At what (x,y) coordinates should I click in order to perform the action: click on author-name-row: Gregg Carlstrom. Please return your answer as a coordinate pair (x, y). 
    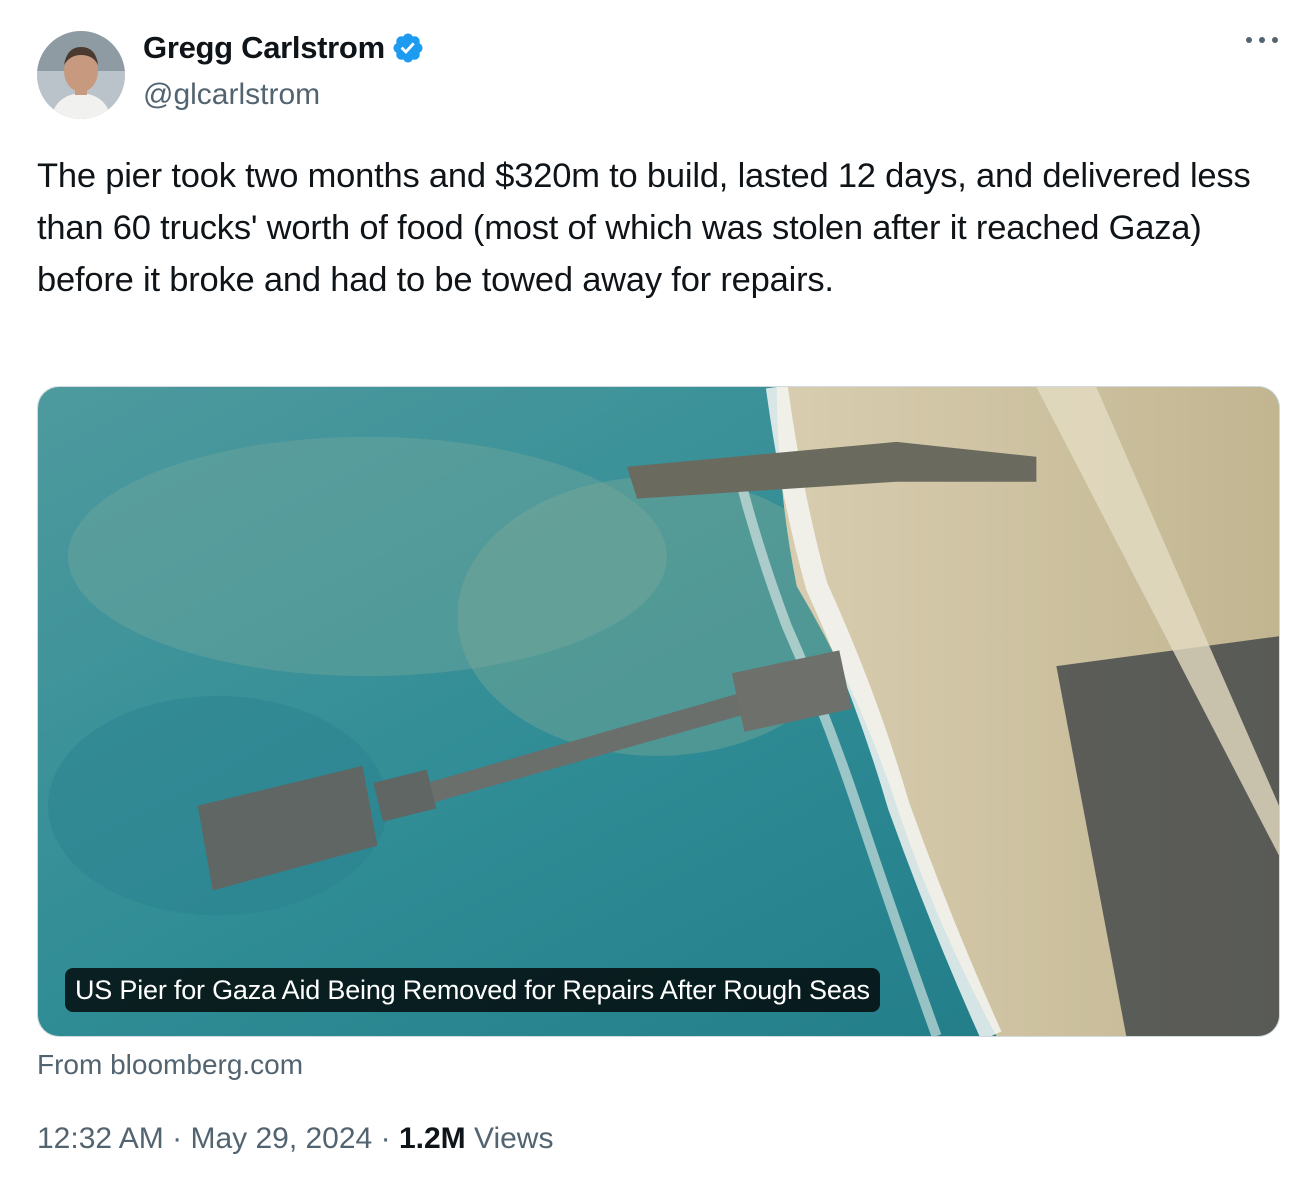
    Looking at the image, I should click on (284, 48).